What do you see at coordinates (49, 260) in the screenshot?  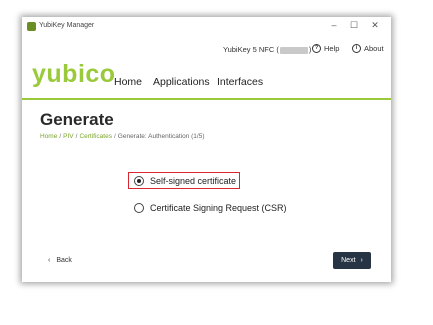 I see `chevron-left-icon: ‹` at bounding box center [49, 260].